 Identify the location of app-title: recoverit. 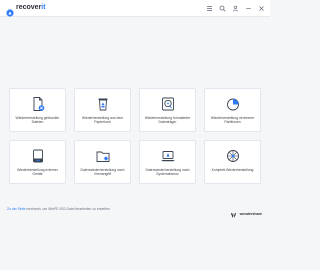
(31, 7).